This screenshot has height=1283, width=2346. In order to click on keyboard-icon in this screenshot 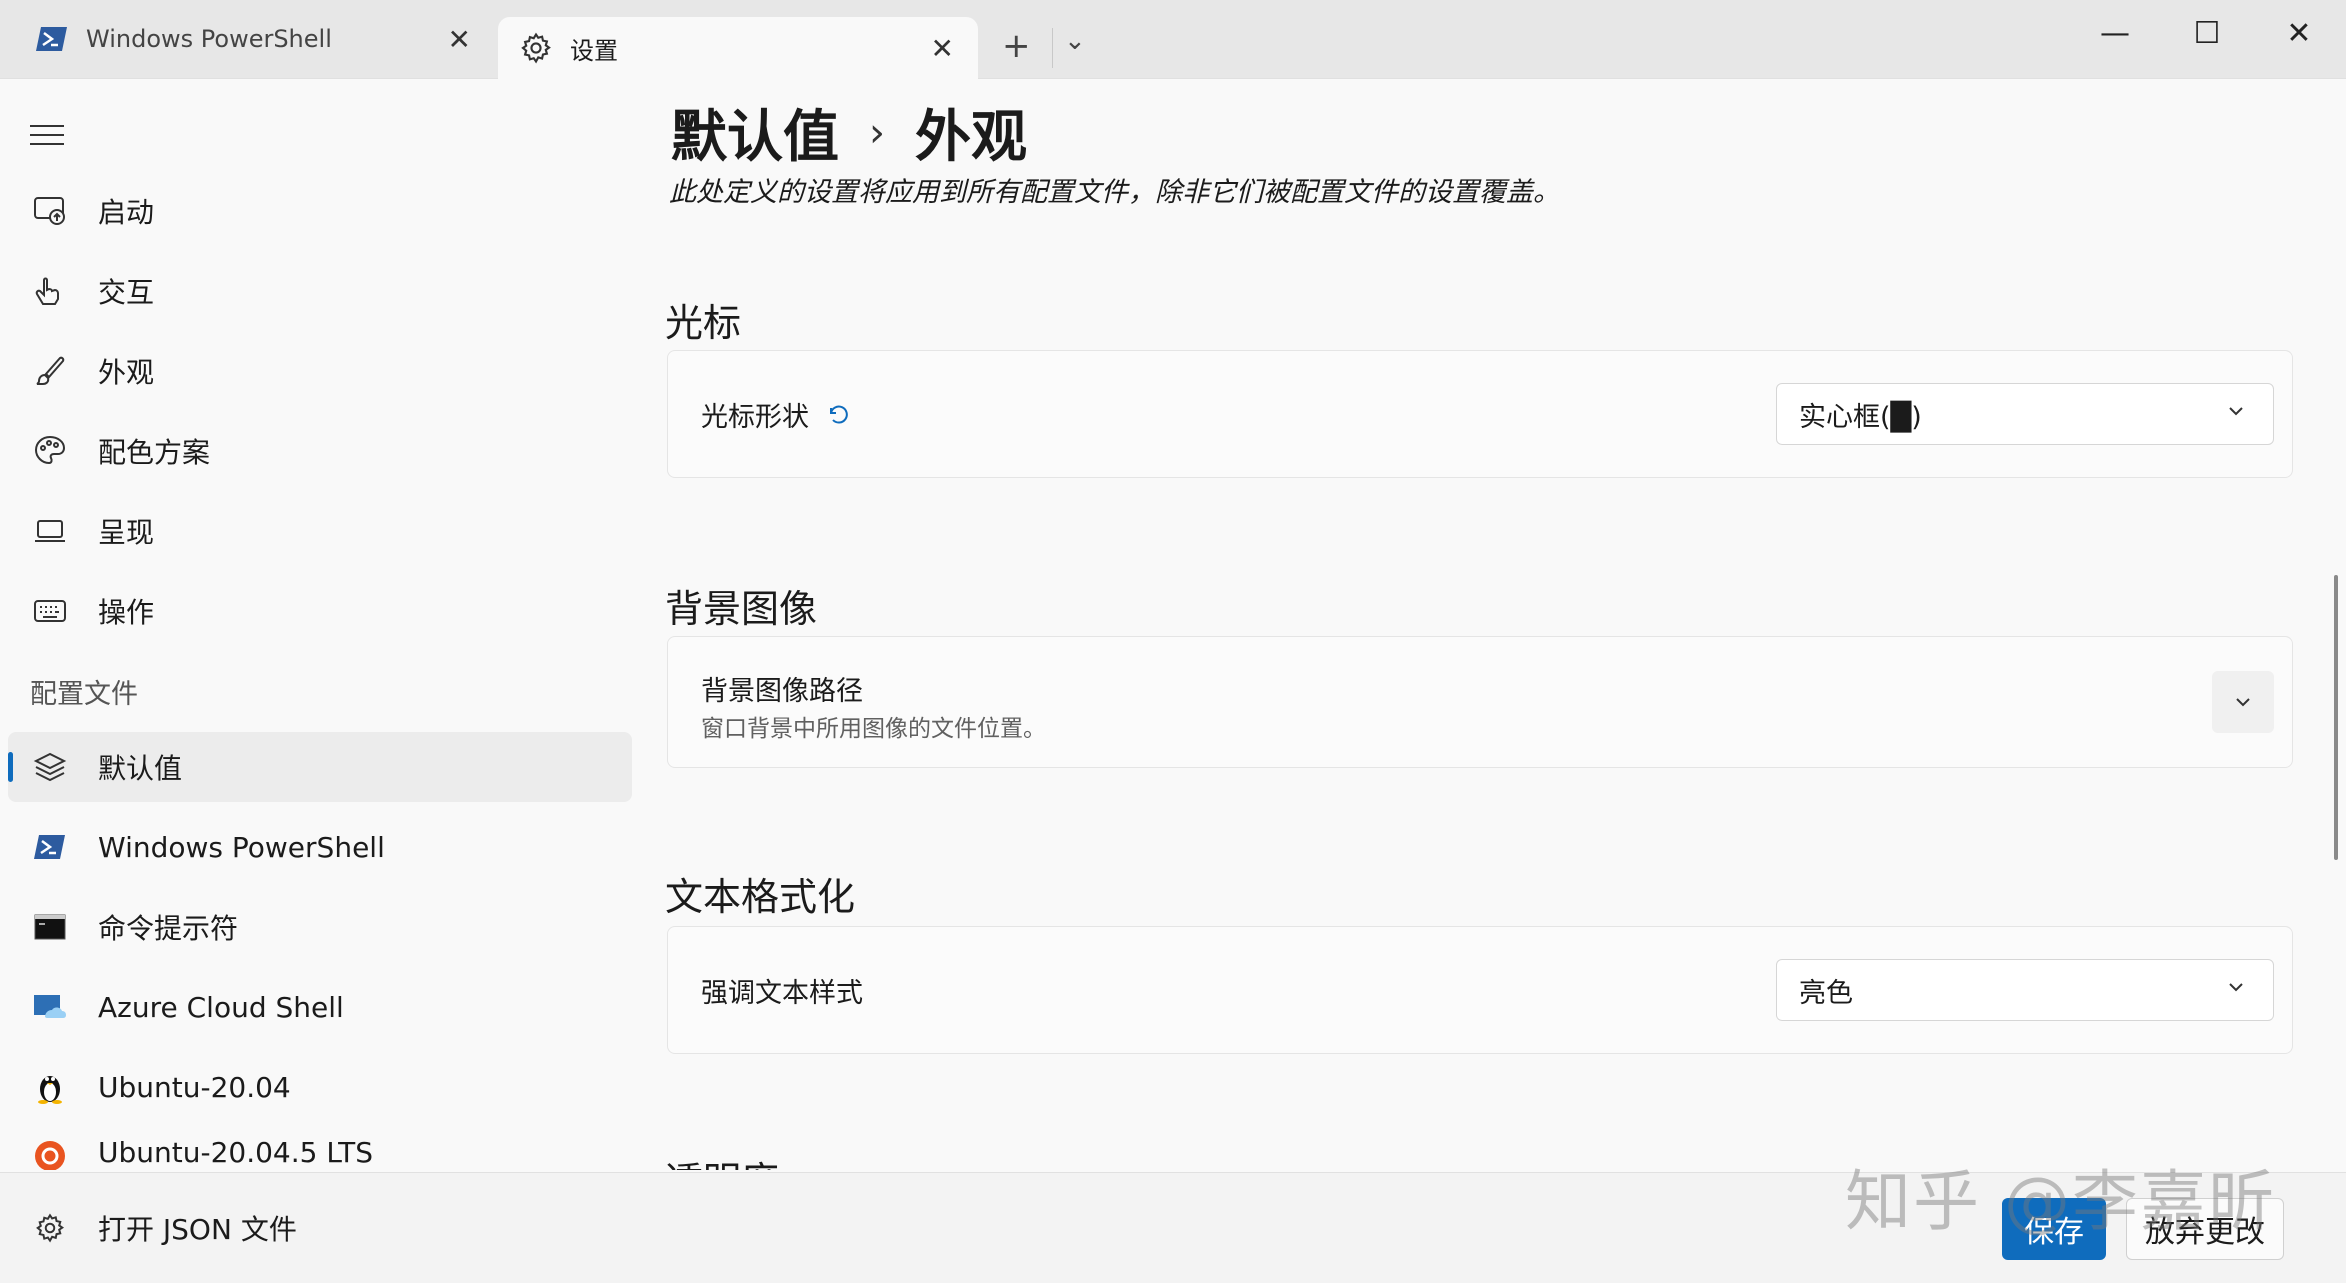, I will do `click(50, 611)`.